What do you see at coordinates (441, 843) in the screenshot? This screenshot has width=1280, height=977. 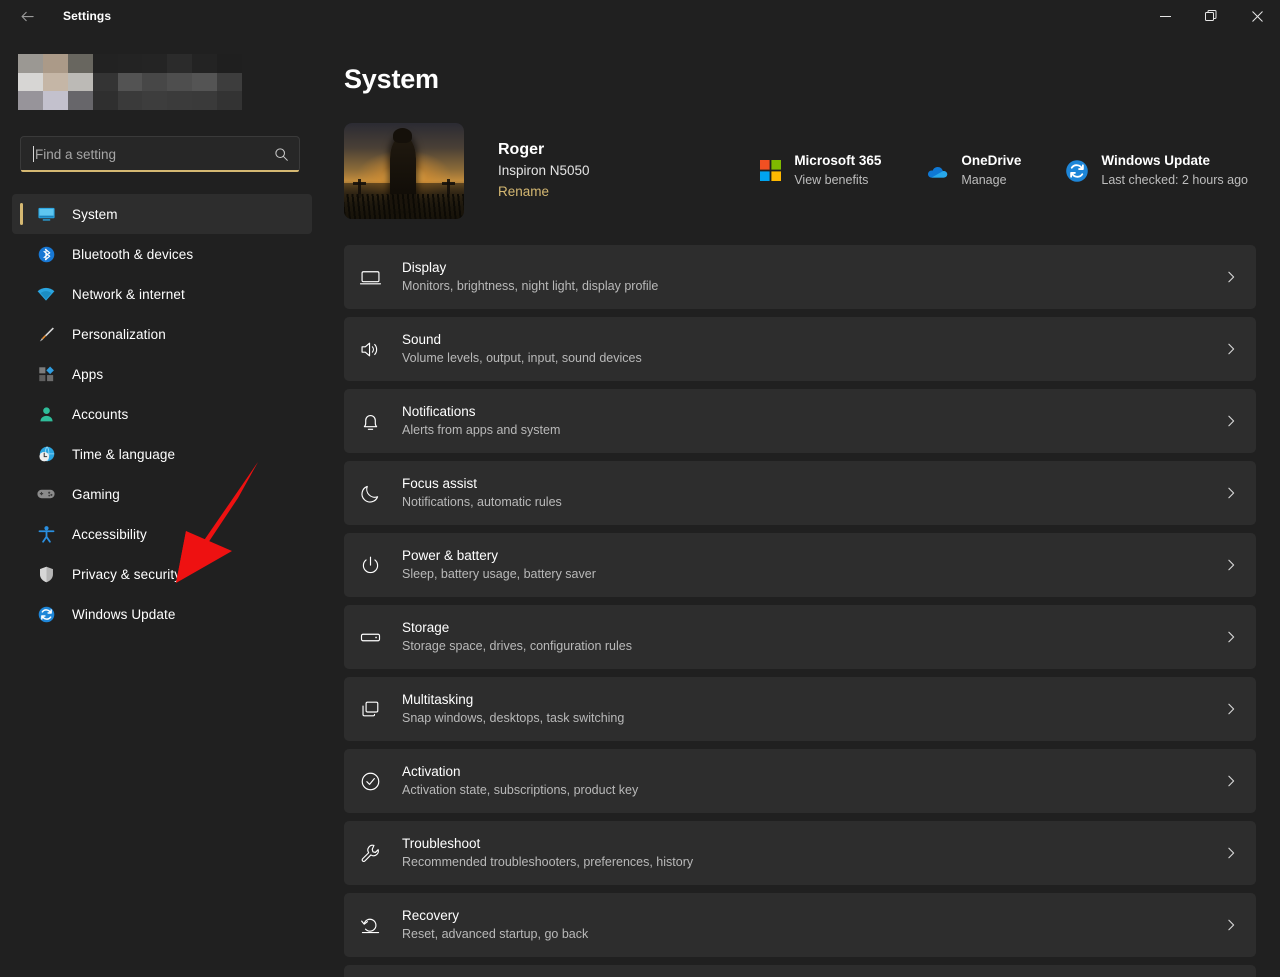 I see `settings-row-title: Troubleshoot` at bounding box center [441, 843].